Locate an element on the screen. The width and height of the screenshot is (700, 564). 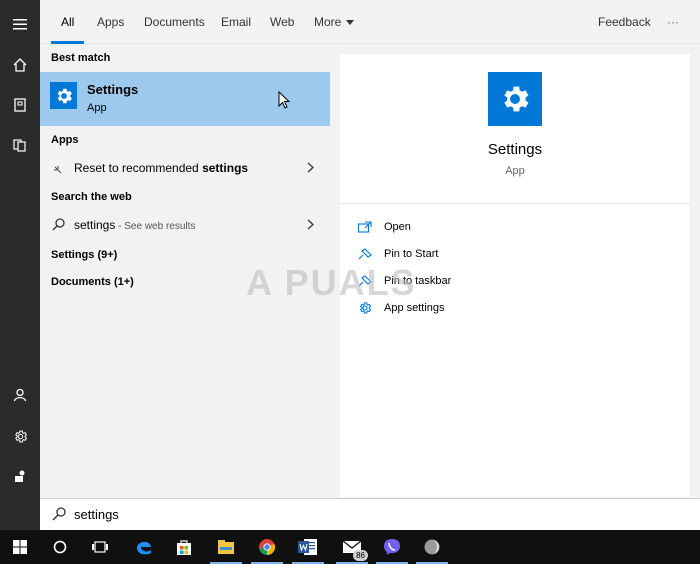
tab-more: More is located at coordinates (334, 22).